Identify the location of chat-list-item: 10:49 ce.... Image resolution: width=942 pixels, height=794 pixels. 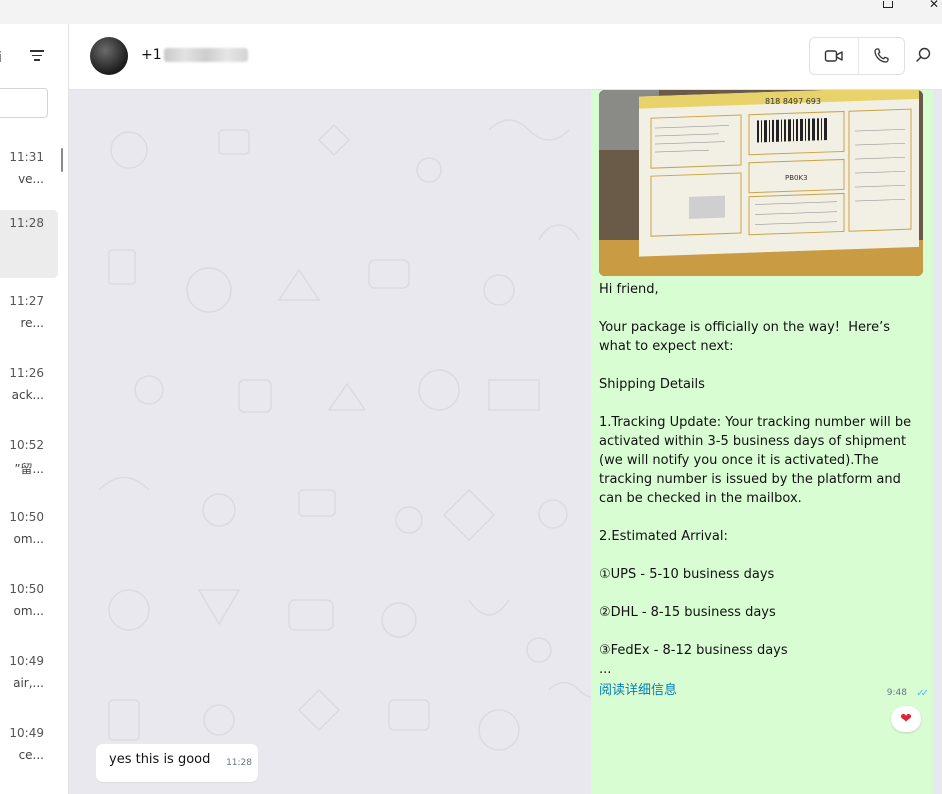
(29, 754).